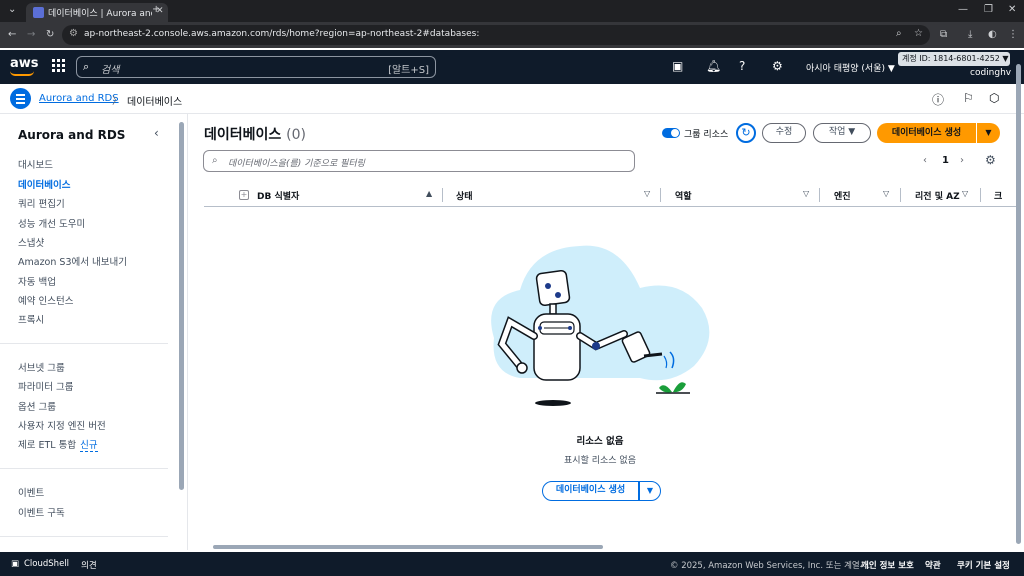  I want to click on back-icon: ←, so click(12, 34).